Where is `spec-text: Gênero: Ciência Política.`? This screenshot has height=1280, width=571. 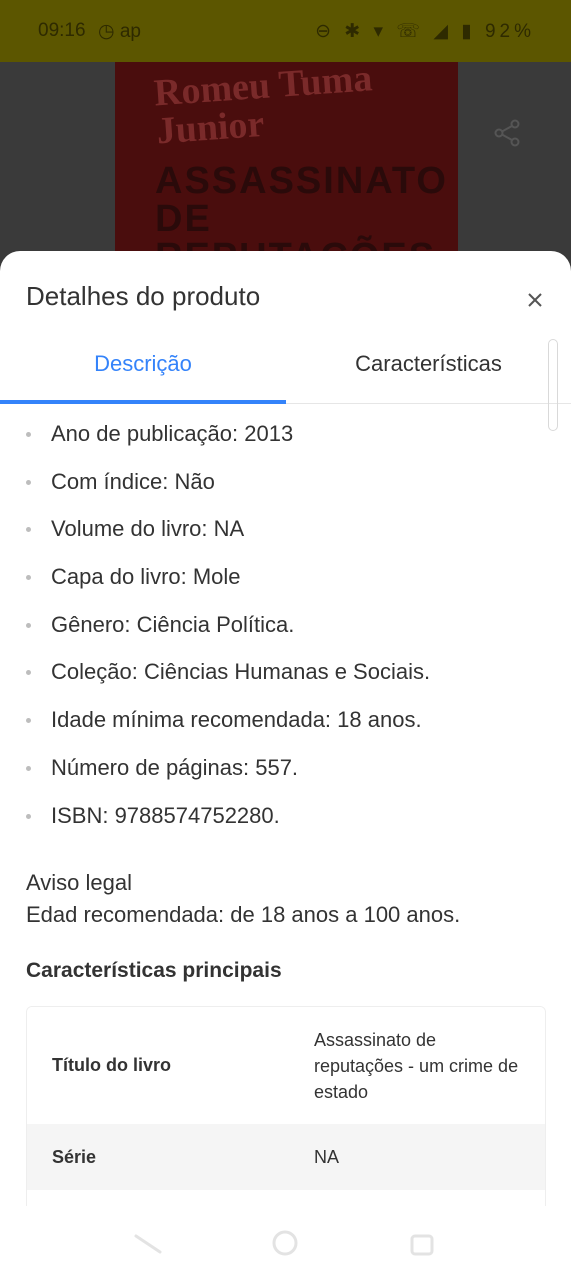 spec-text: Gênero: Ciência Política. is located at coordinates (173, 624).